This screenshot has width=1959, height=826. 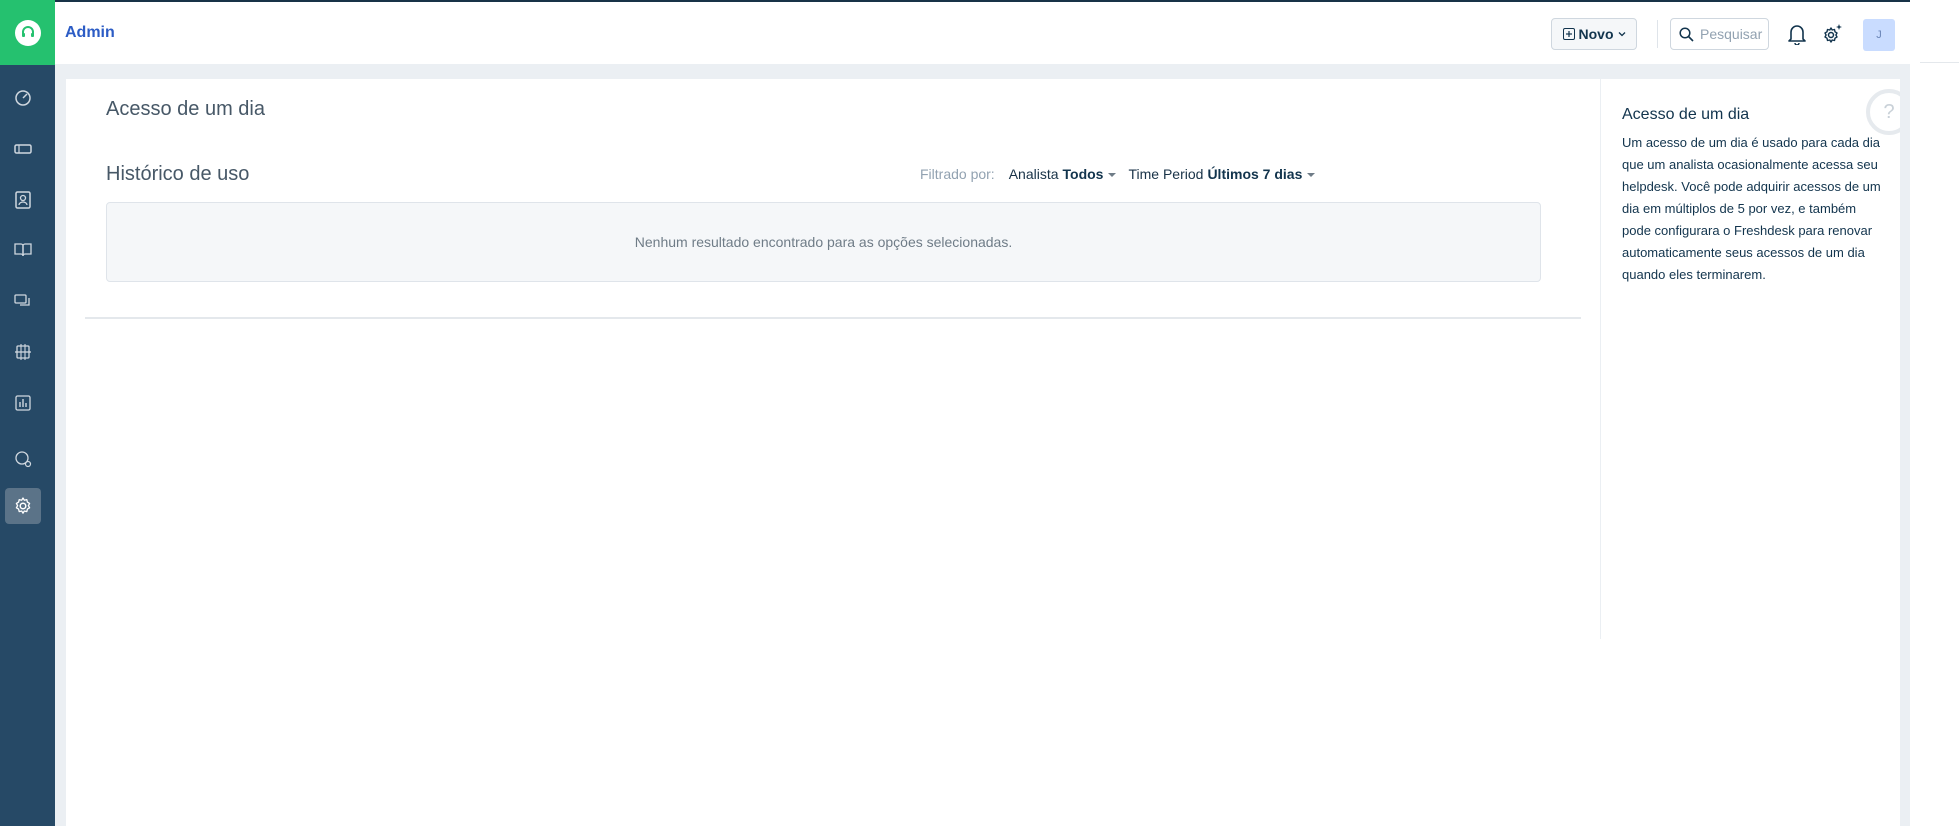 I want to click on notifications-button, so click(x=1797, y=34).